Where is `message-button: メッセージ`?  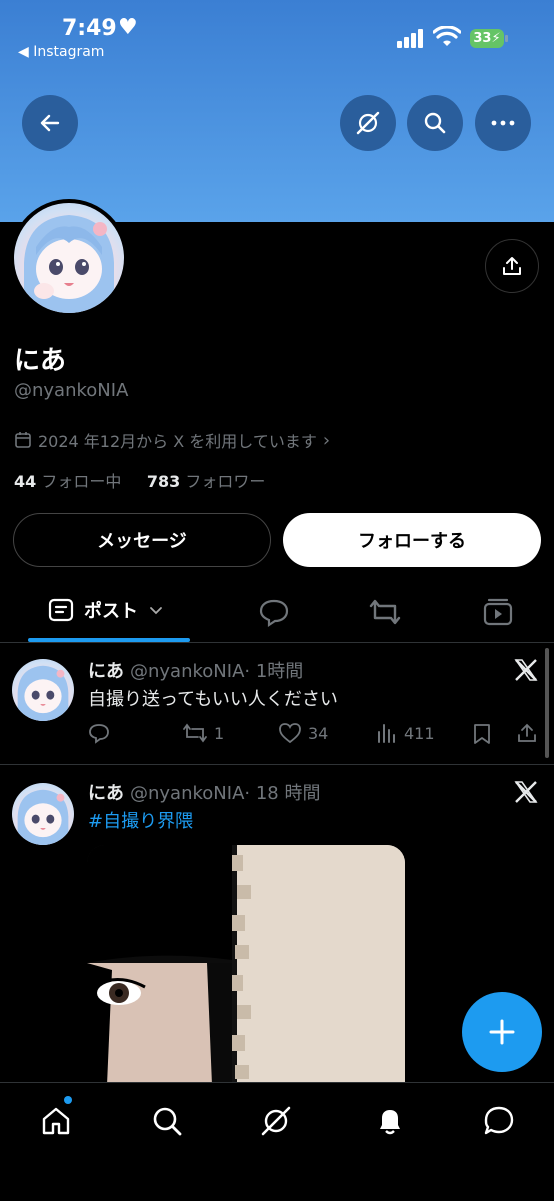 message-button: メッセージ is located at coordinates (142, 540).